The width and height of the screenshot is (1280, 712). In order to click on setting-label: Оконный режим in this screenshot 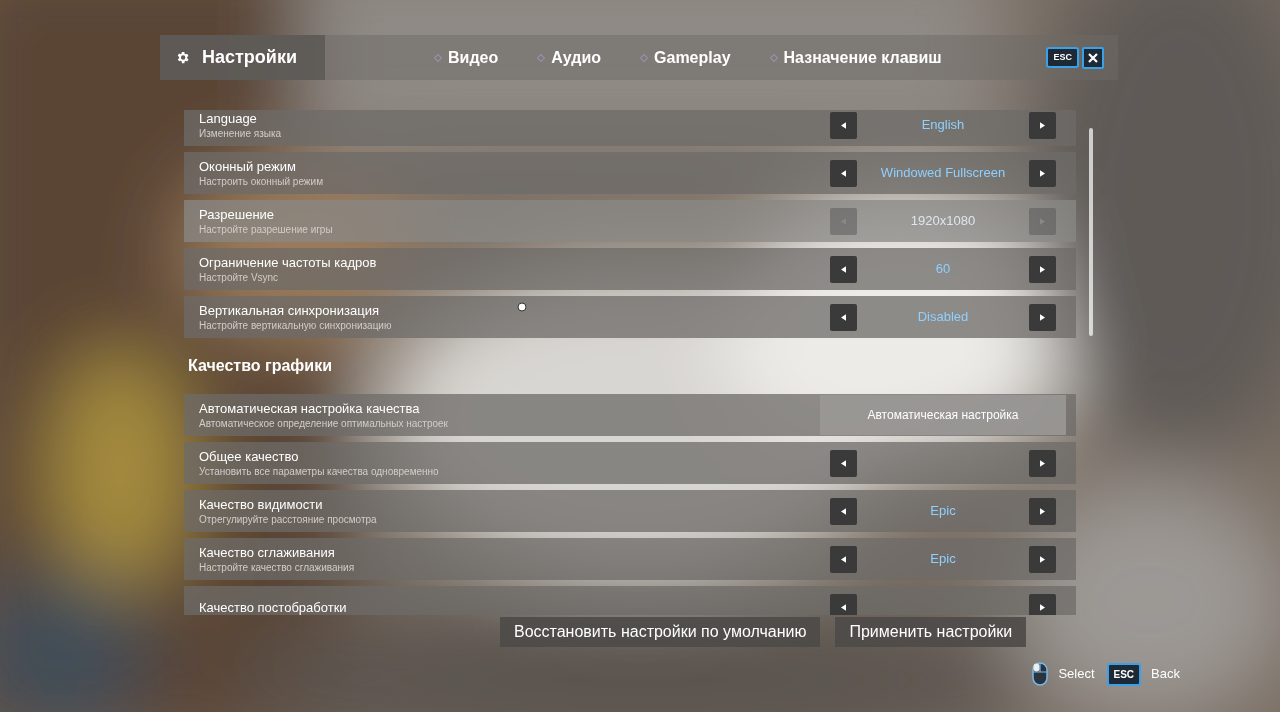, I will do `click(247, 166)`.